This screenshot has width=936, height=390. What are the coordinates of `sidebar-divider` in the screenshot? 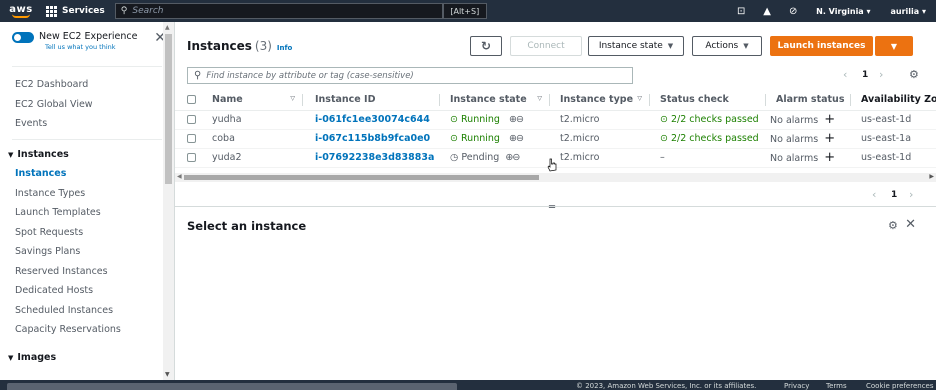 It's located at (87, 66).